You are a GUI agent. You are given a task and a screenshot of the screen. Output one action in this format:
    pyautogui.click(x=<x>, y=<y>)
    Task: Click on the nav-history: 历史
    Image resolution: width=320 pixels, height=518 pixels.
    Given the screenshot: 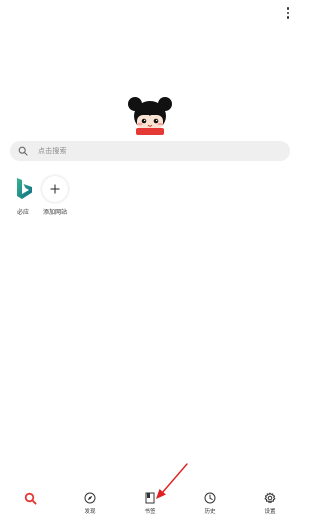 What is the action you would take?
    pyautogui.click(x=210, y=503)
    